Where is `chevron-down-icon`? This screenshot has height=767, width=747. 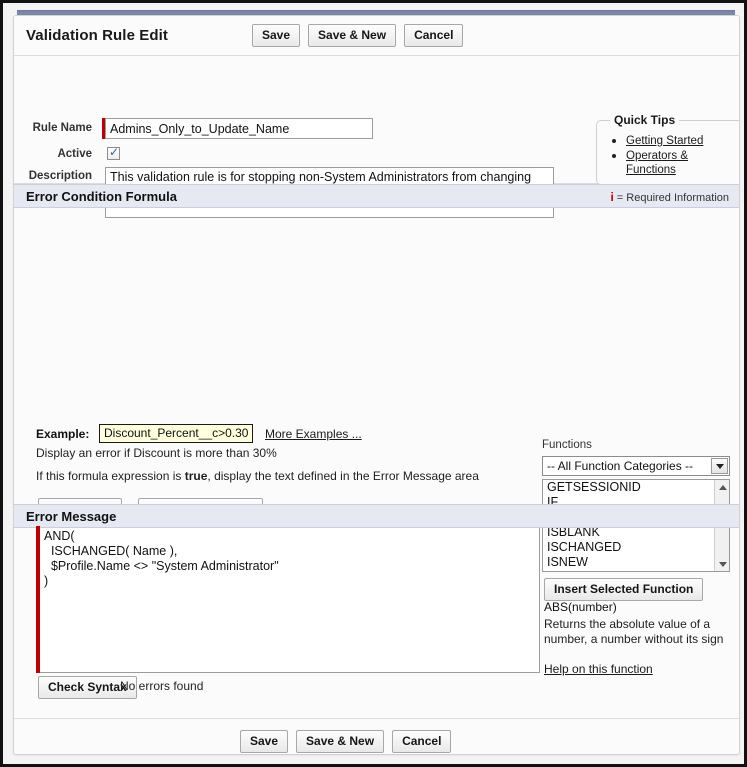
chevron-down-icon is located at coordinates (719, 466).